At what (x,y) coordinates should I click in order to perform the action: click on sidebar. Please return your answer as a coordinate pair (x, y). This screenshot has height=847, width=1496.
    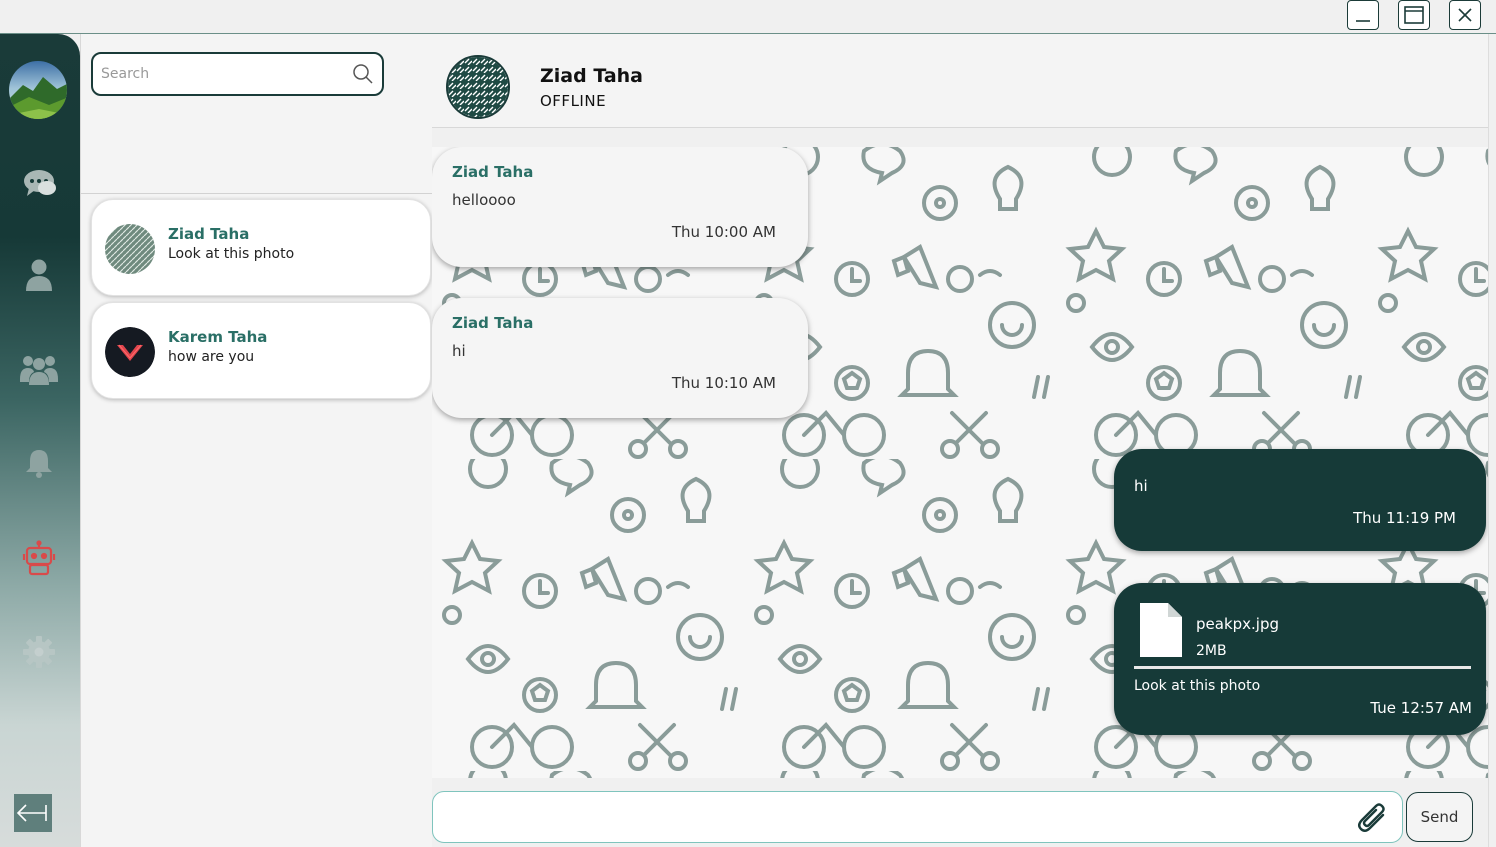
    Looking at the image, I should click on (40, 440).